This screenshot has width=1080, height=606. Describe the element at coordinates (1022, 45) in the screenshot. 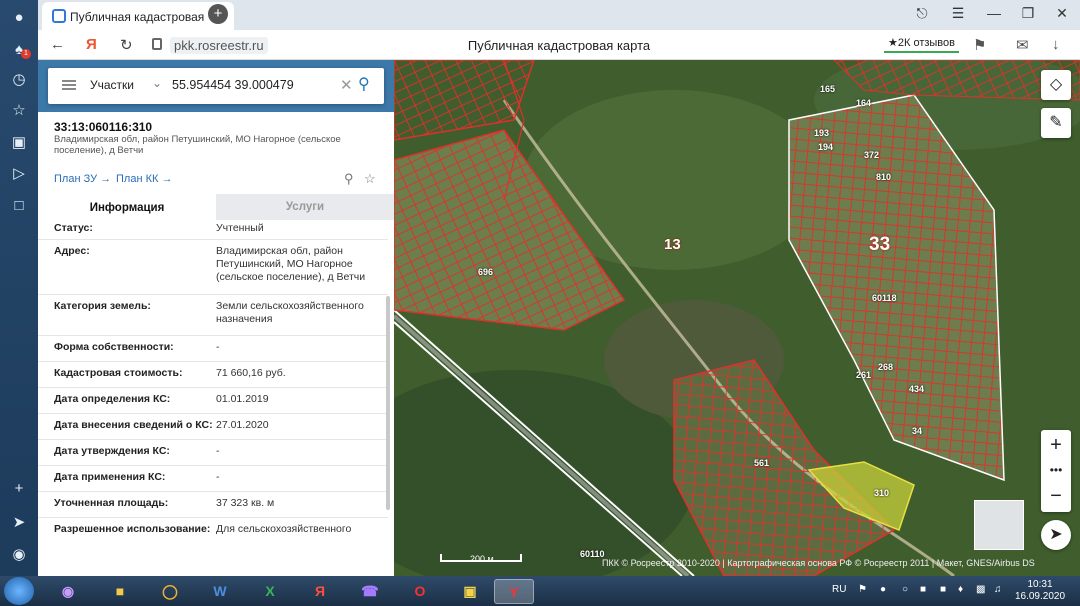

I see `chat-icon: ✉` at that location.